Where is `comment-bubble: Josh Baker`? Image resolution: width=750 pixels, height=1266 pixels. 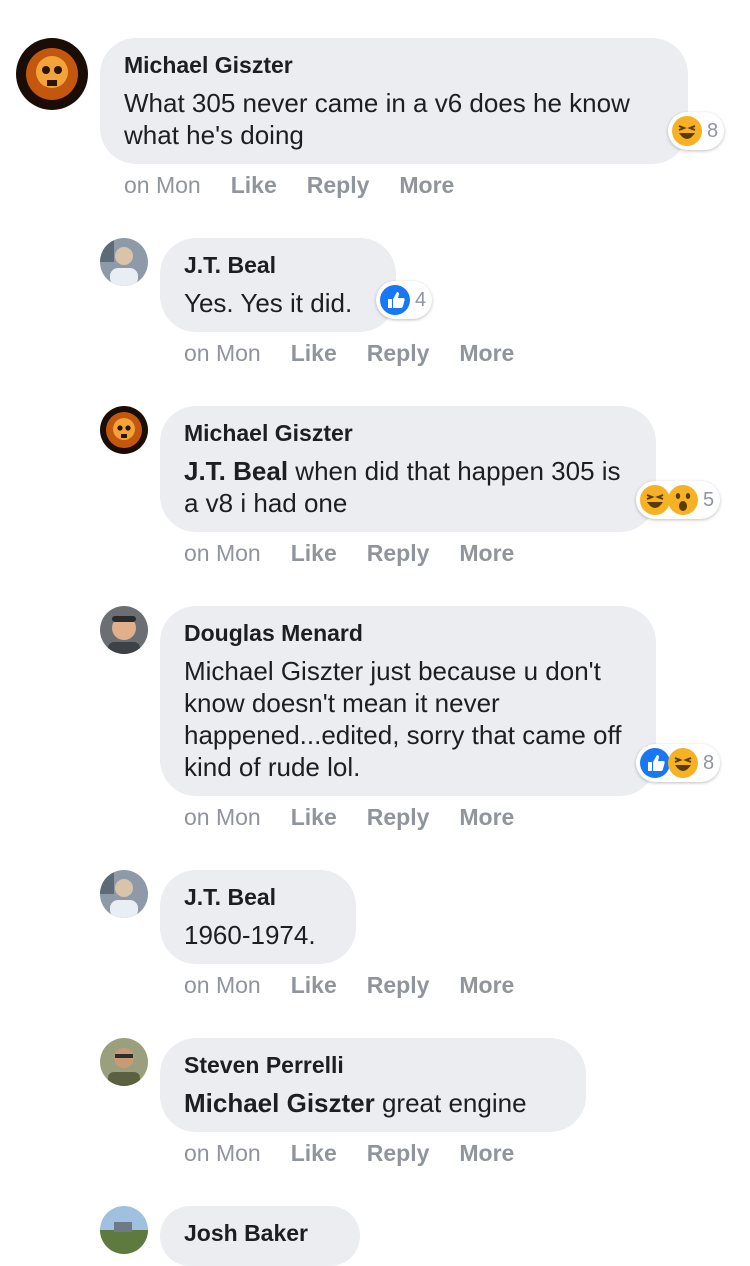 comment-bubble: Josh Baker is located at coordinates (260, 1236).